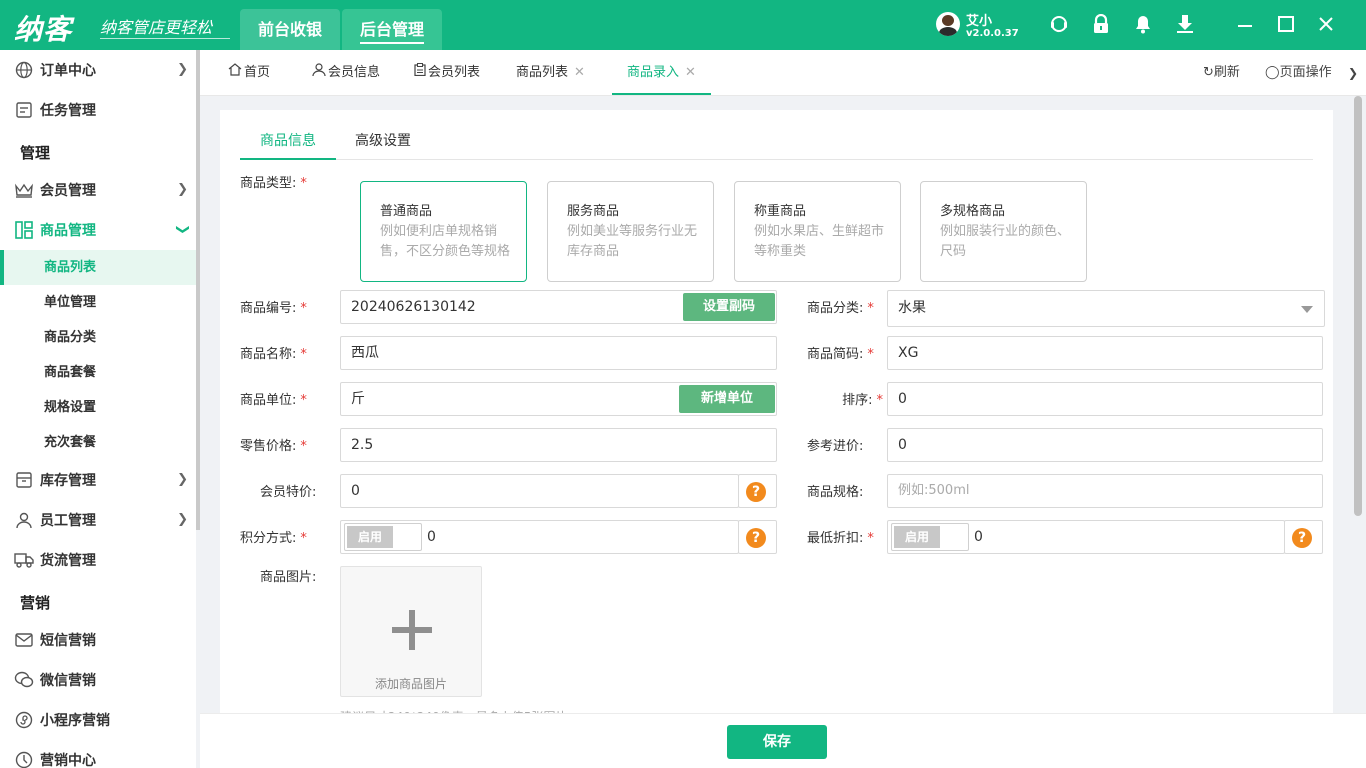  What do you see at coordinates (1003, 231) in the screenshot?
I see `type-card-multi-spec: 多规格商品 例如服装行业的颜色、尺码` at bounding box center [1003, 231].